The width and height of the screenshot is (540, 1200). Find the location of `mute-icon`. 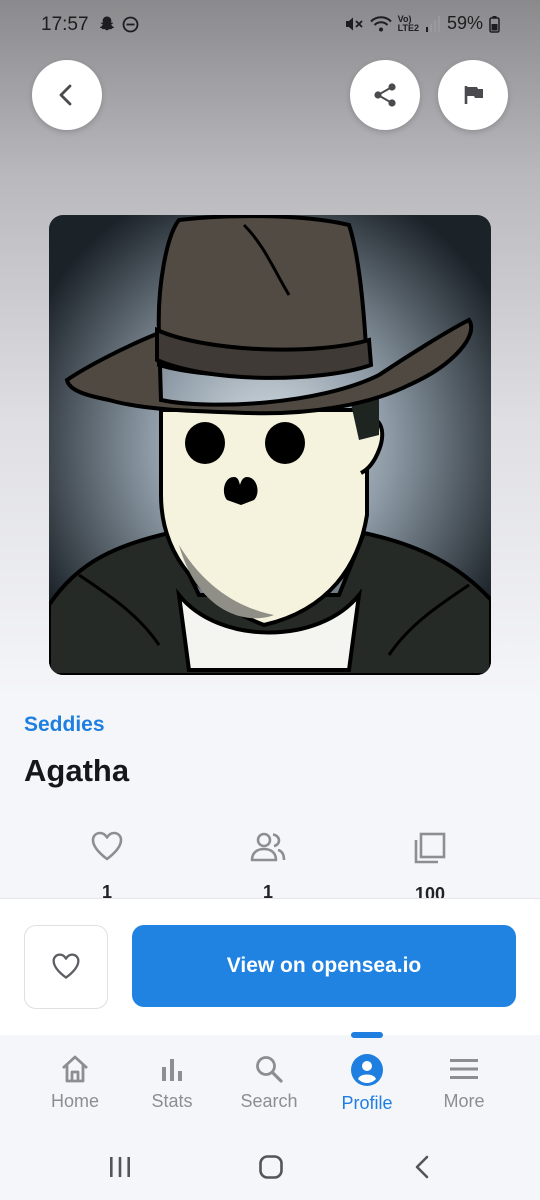

mute-icon is located at coordinates (354, 23).